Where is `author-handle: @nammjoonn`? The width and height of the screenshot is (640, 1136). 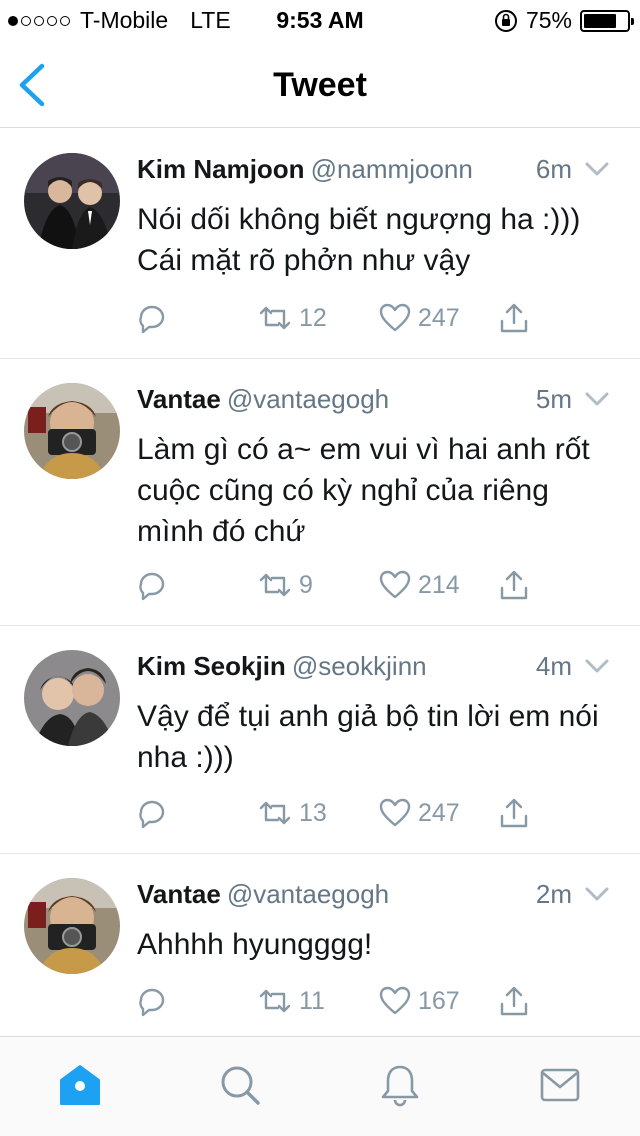
author-handle: @nammjoonn is located at coordinates (392, 169).